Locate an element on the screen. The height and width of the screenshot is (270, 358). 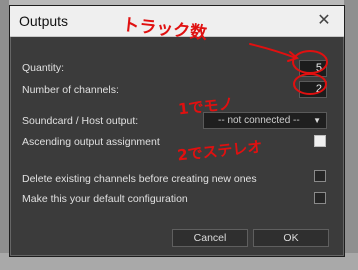
quantity-label: Quantity: is located at coordinates (43, 68).